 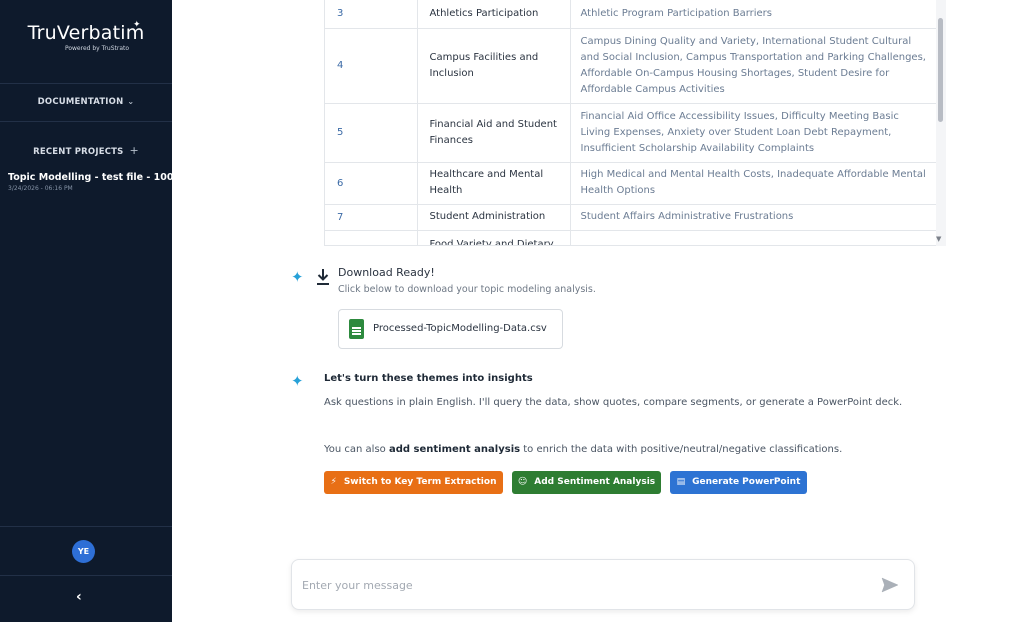 I want to click on note-prefix: You can also, so click(x=356, y=449).